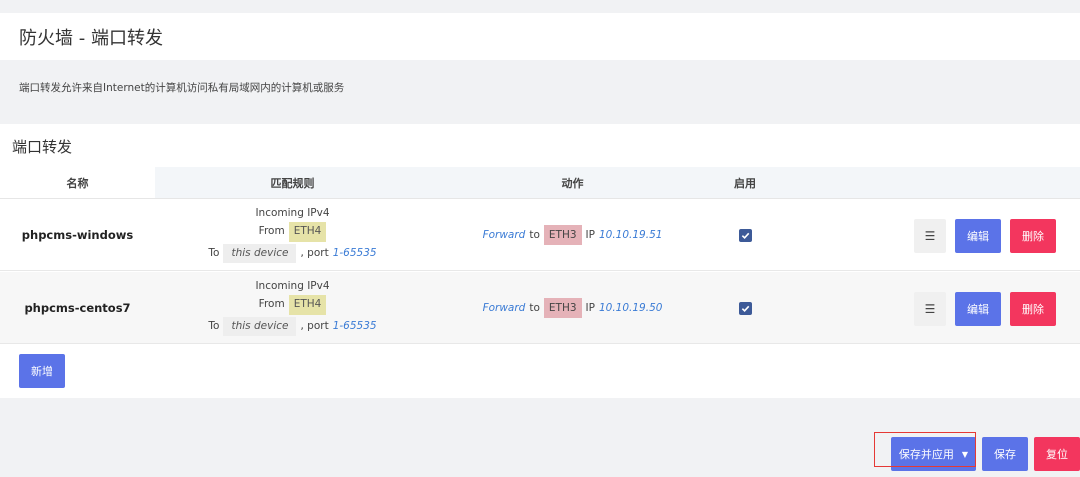 This screenshot has height=477, width=1080. What do you see at coordinates (77, 308) in the screenshot?
I see `rule-name: phpcms-centos7` at bounding box center [77, 308].